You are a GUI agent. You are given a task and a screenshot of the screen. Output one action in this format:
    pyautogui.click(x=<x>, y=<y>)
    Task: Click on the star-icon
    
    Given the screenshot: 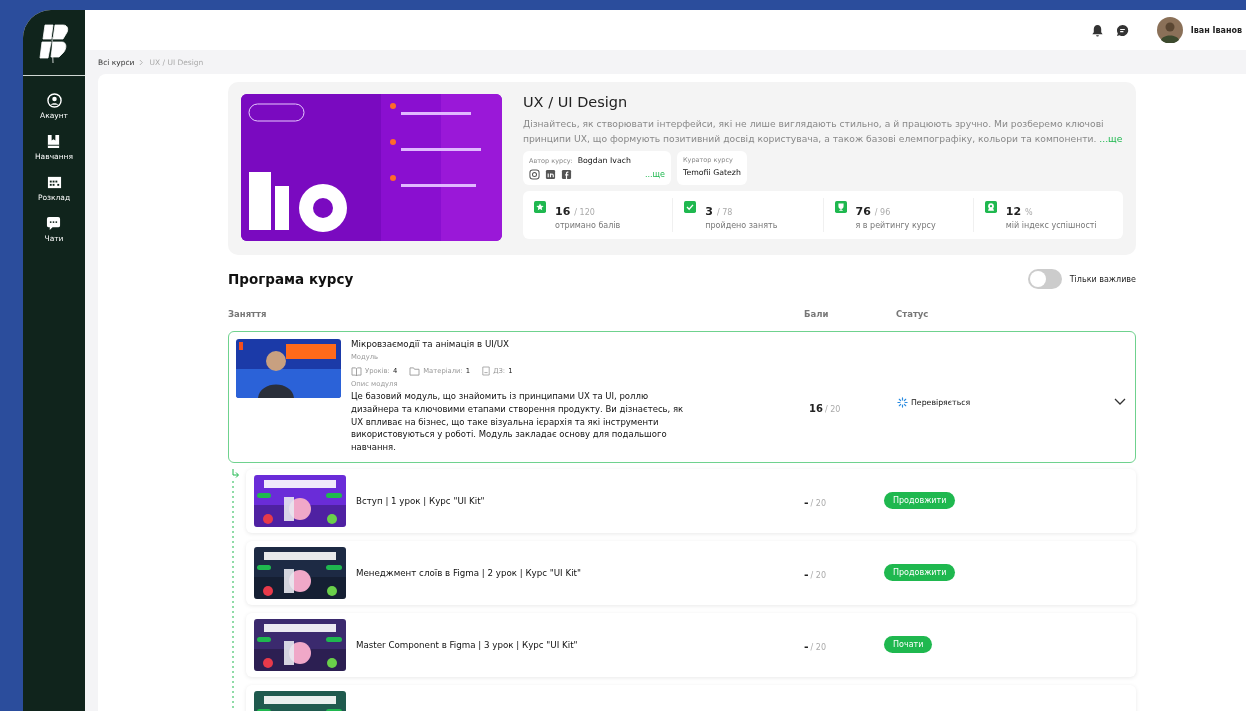 What is the action you would take?
    pyautogui.click(x=540, y=207)
    